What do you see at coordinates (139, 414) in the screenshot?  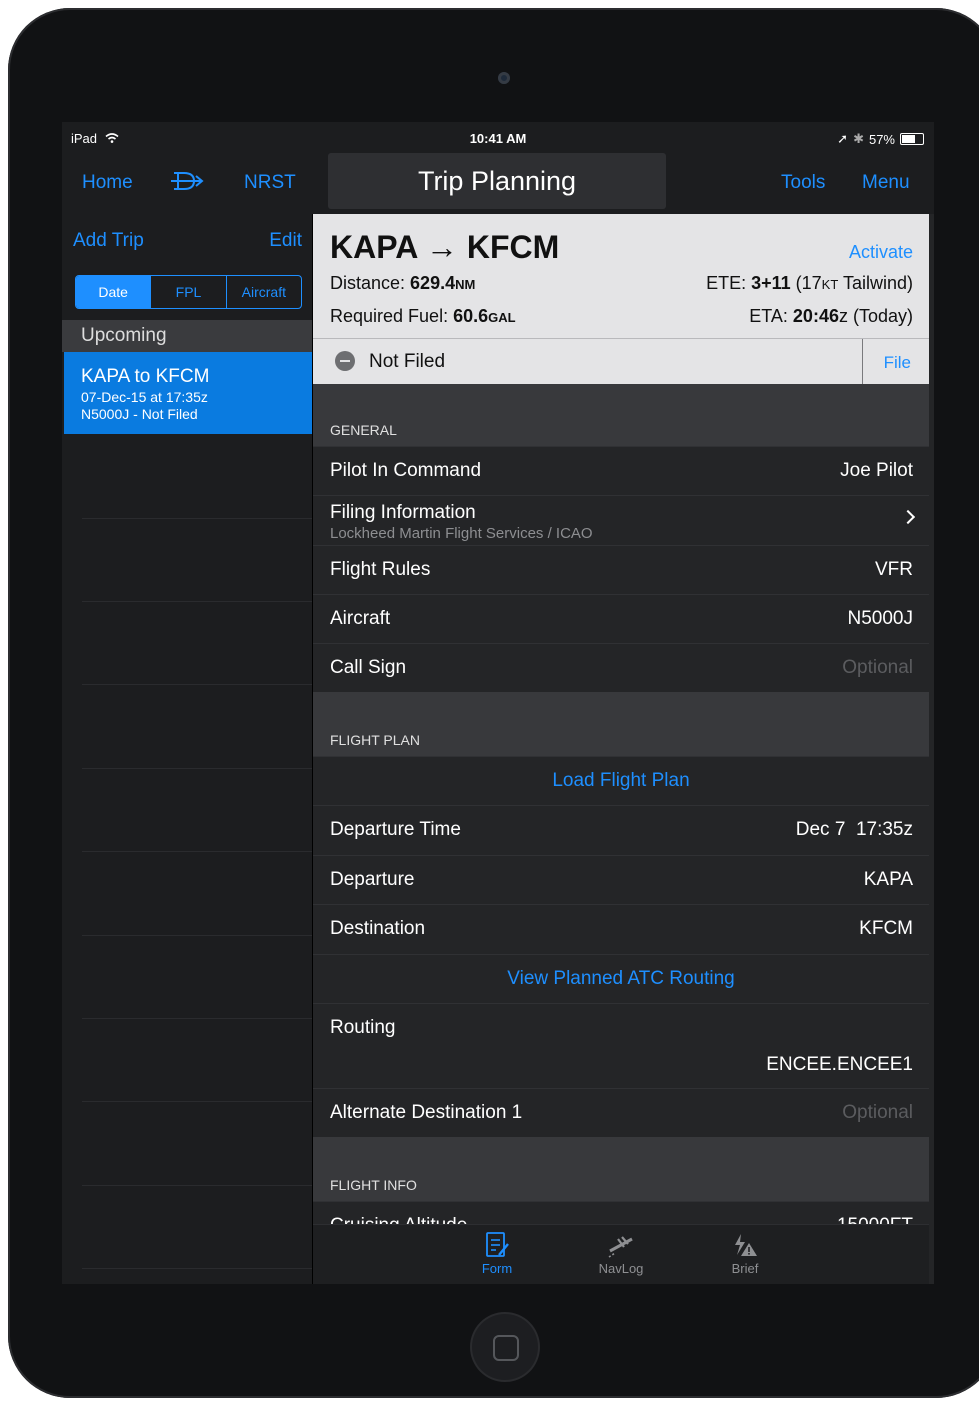 I see `trip-status: N5000J - Not Filed` at bounding box center [139, 414].